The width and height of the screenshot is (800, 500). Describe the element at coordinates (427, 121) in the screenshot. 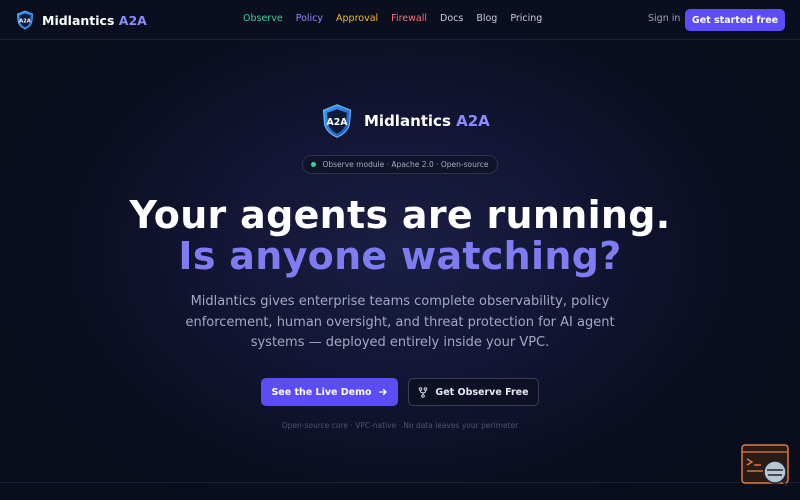

I see `hero-brand-name: Midlantics A2A` at that location.